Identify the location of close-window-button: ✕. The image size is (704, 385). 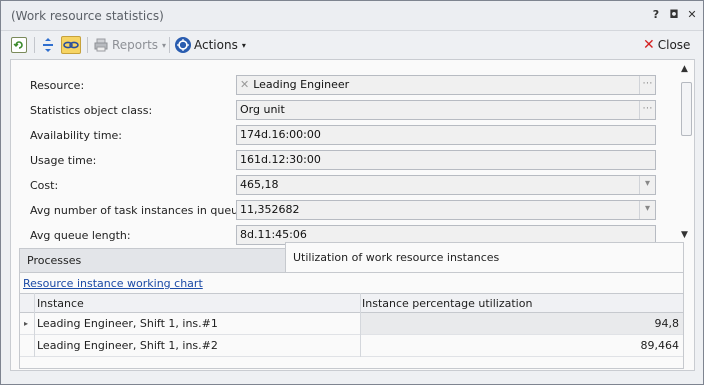
(692, 15).